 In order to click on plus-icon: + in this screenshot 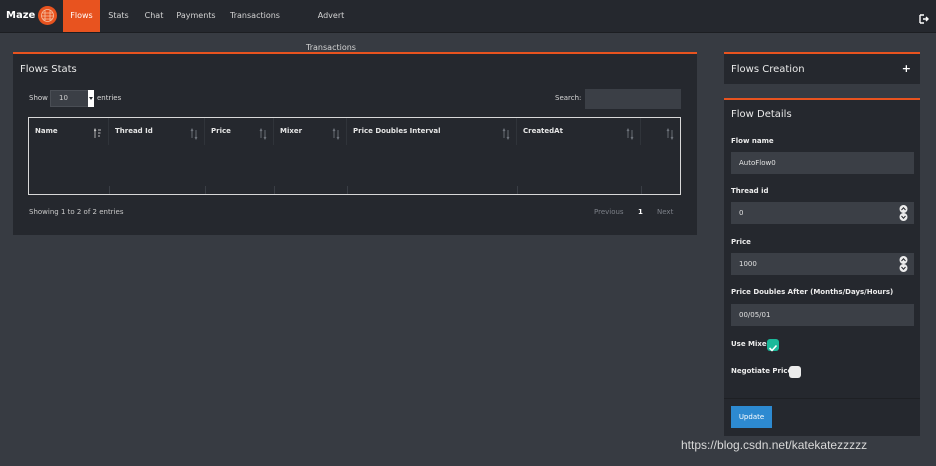, I will do `click(906, 68)`.